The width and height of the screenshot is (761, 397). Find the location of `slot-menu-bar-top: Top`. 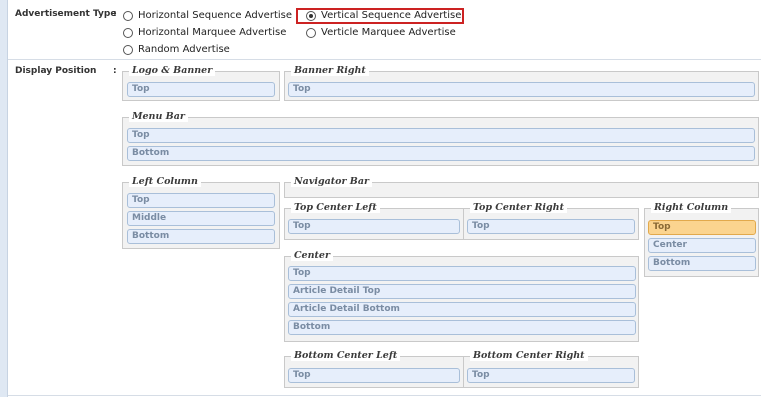

slot-menu-bar-top: Top is located at coordinates (441, 135).